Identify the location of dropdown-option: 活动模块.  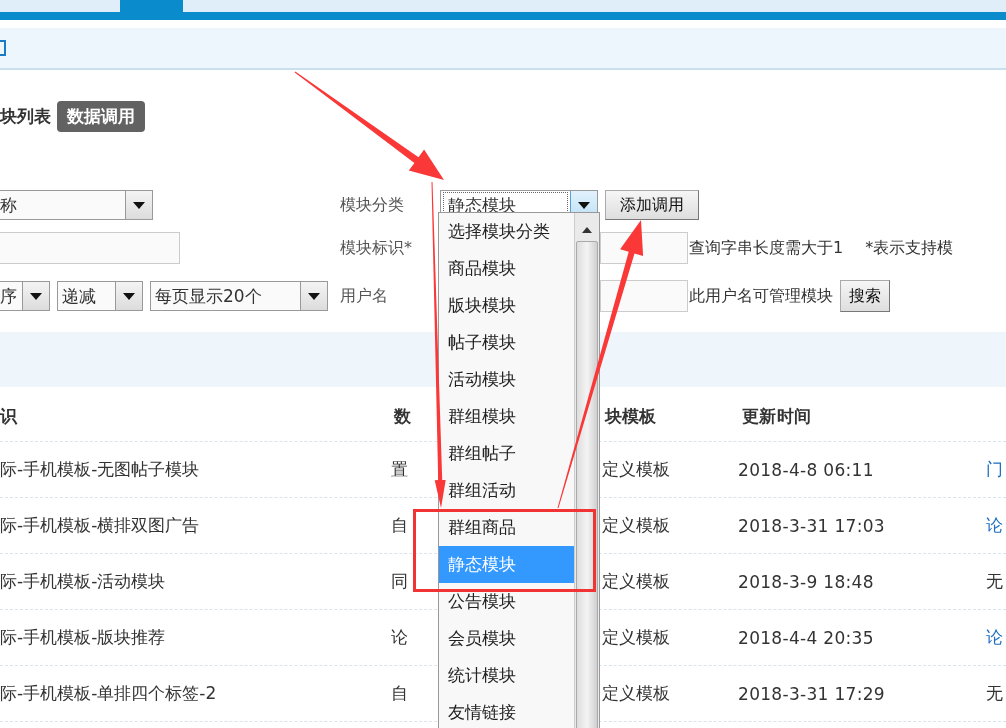
(482, 379).